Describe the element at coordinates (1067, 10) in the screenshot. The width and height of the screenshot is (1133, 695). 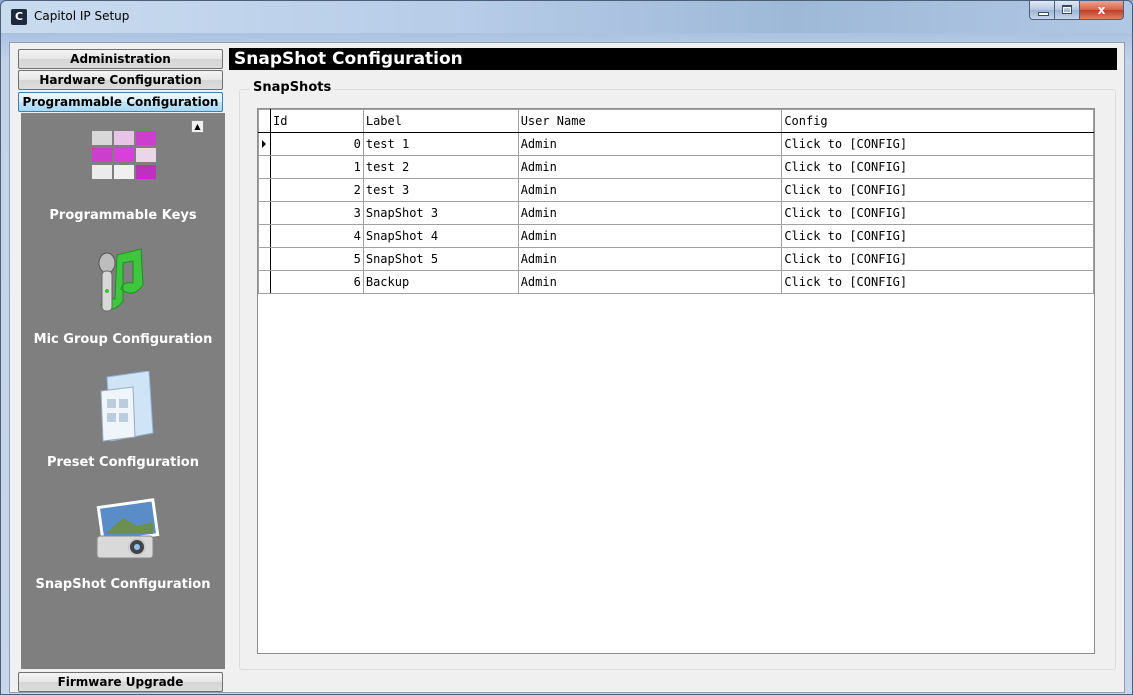
I see `maximize-button` at that location.